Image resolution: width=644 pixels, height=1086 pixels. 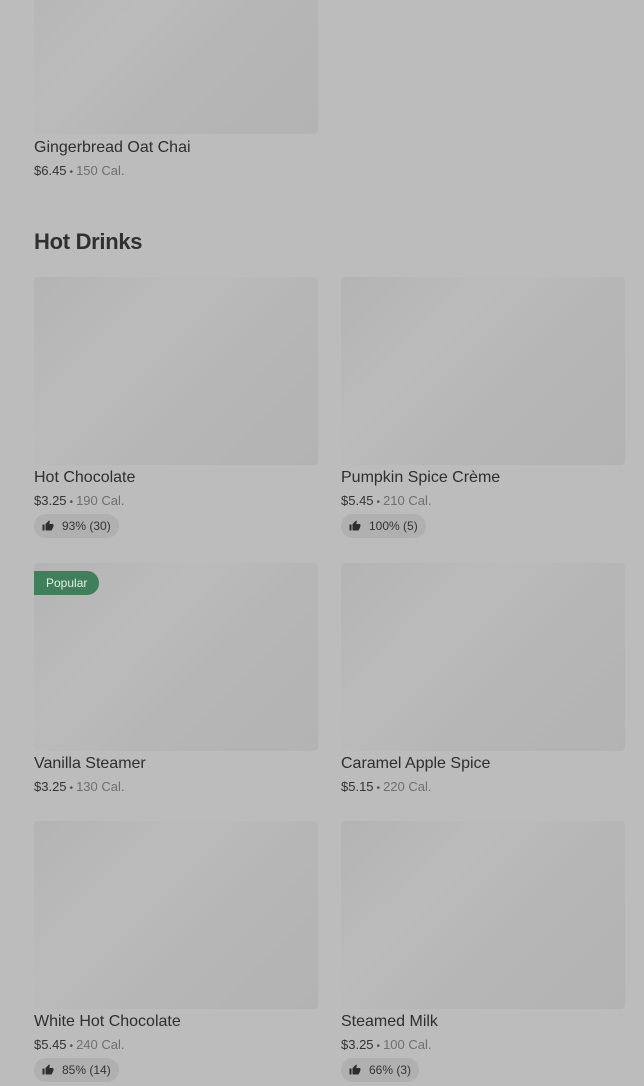 I want to click on rating-badge: 93% (30), so click(x=76, y=526).